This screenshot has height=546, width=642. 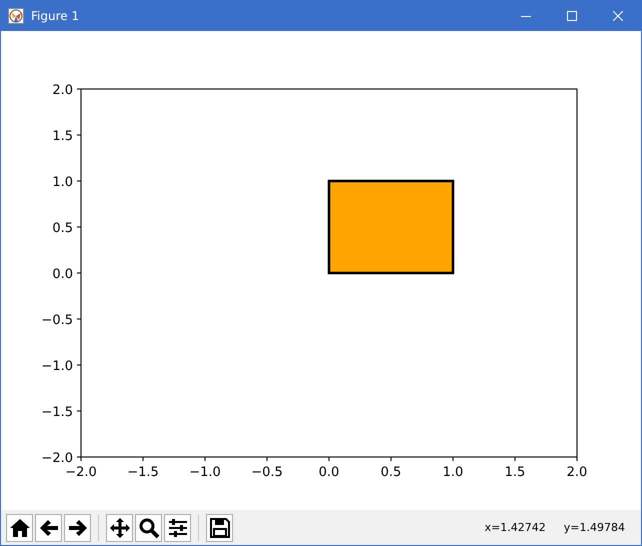 I want to click on sliders-icon, so click(x=177, y=527).